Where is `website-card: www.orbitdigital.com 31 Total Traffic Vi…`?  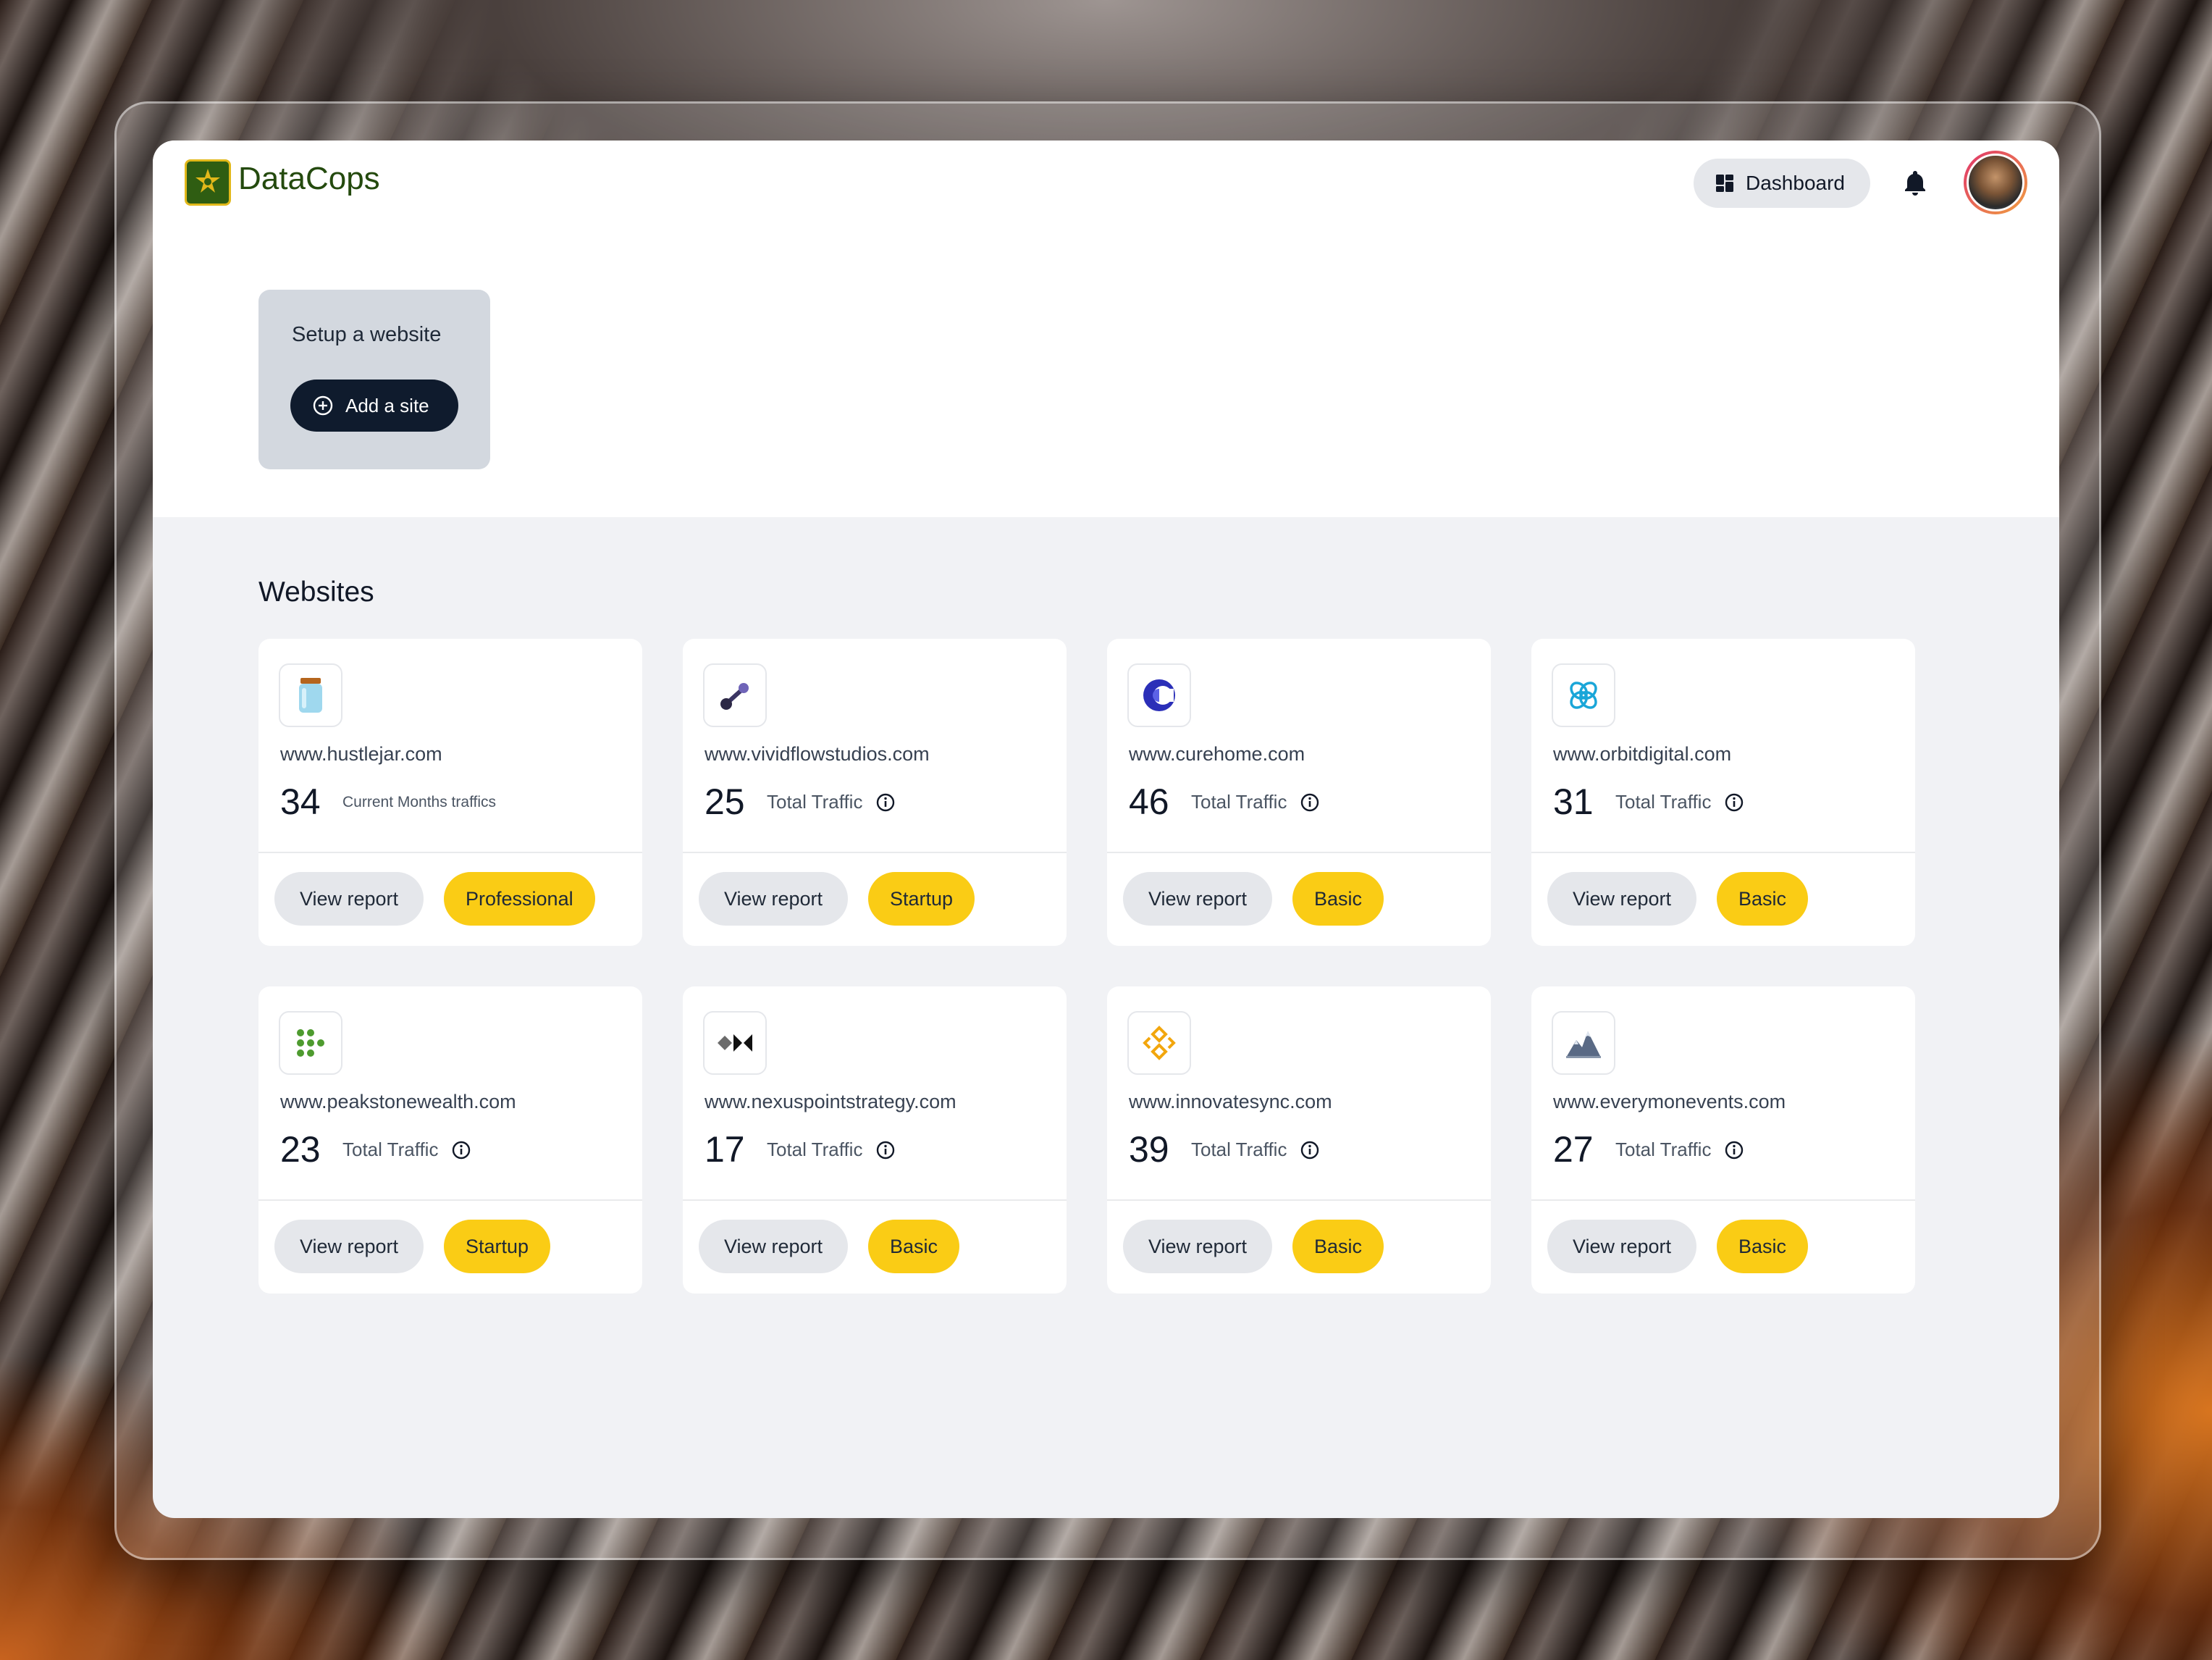
website-card: www.orbitdigital.com 31 Total Traffic Vi… is located at coordinates (1723, 792).